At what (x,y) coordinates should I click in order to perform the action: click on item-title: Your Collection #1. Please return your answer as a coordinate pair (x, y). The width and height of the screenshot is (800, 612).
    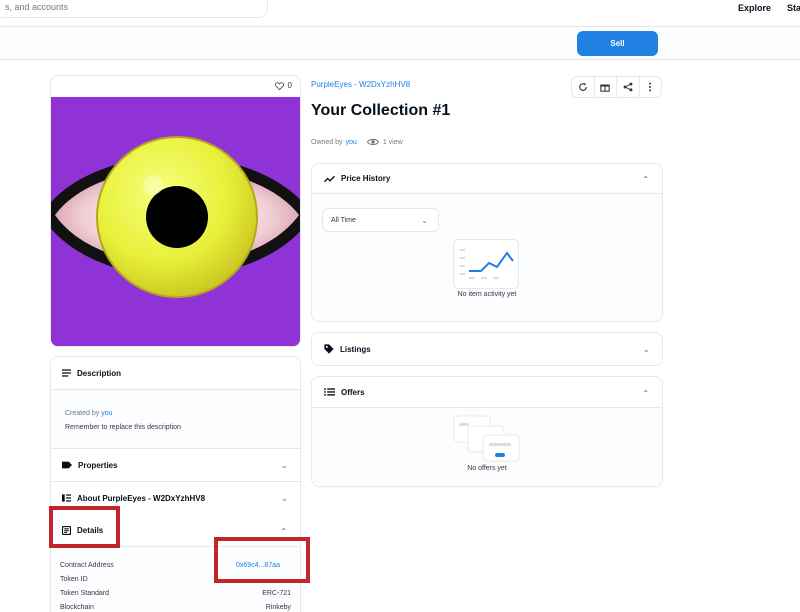
    Looking at the image, I should click on (381, 110).